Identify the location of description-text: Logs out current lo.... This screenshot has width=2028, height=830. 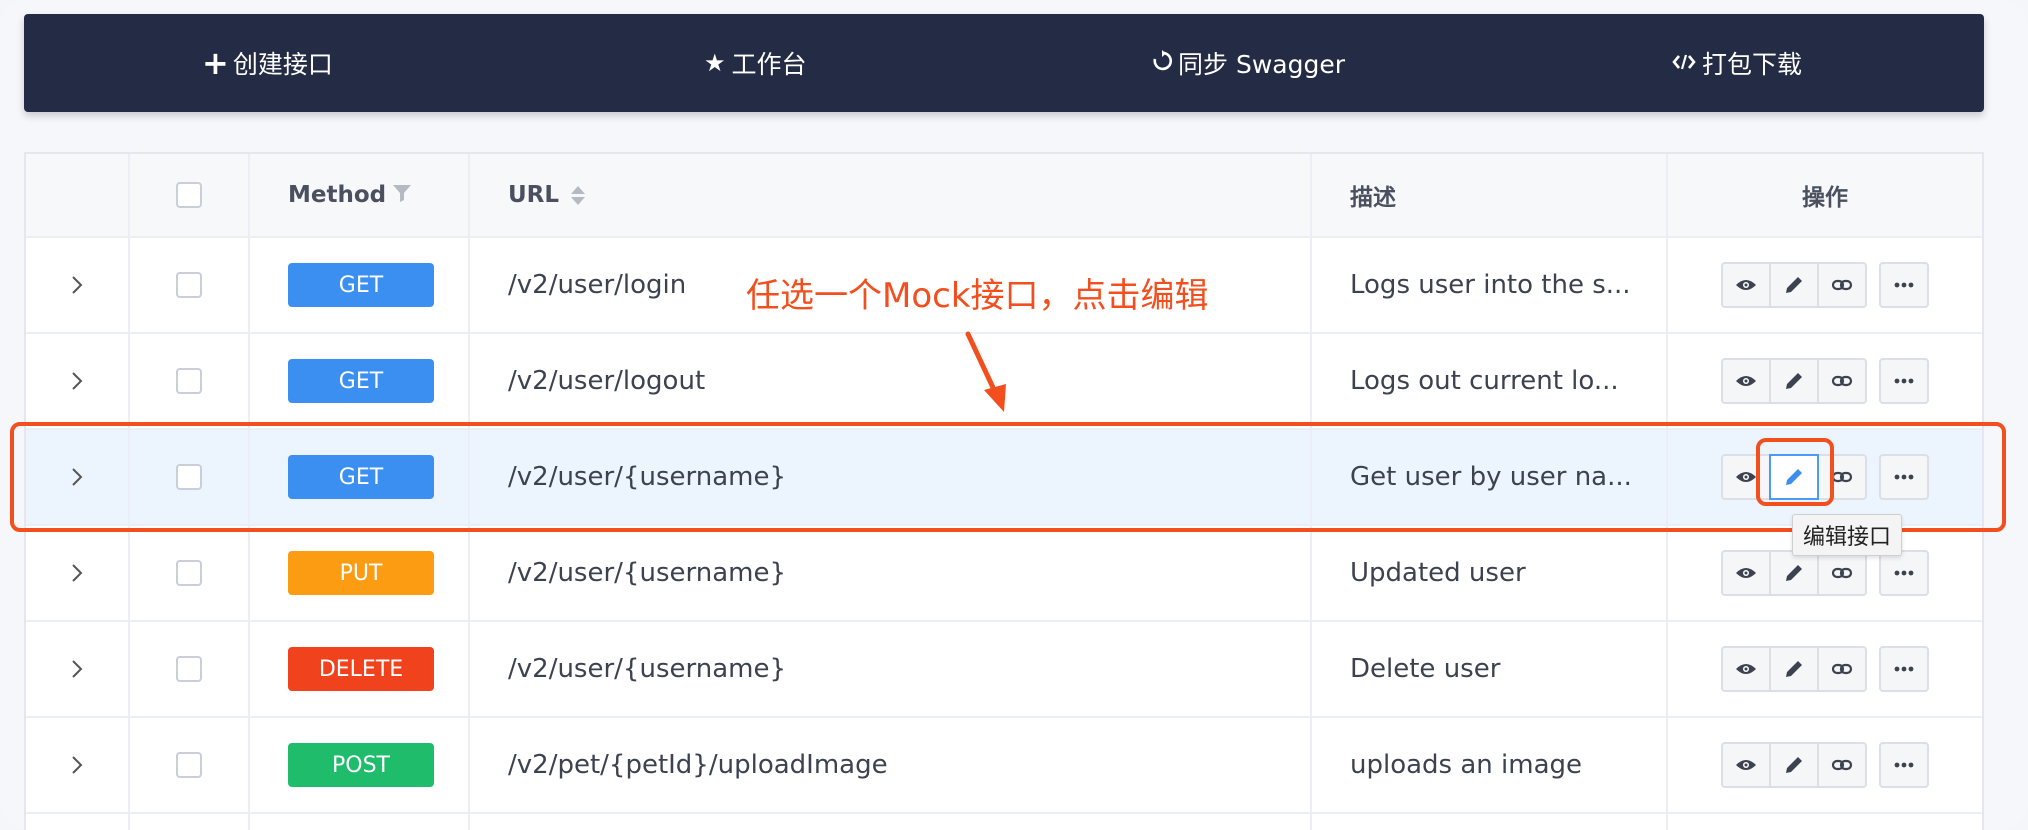
(1484, 381).